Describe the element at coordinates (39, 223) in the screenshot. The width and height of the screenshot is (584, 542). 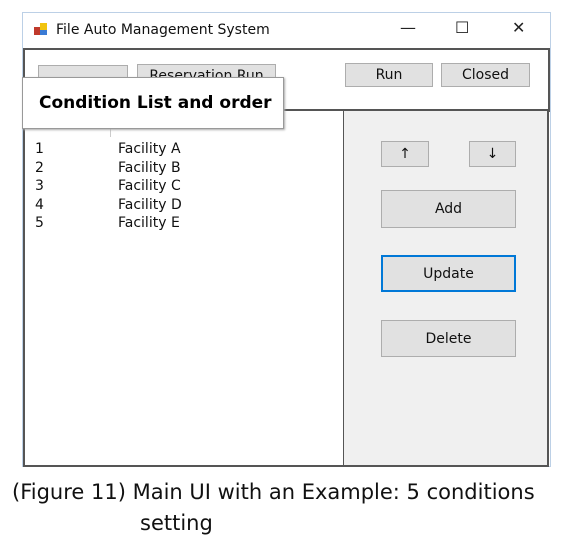
I see `row-number: 5` at that location.